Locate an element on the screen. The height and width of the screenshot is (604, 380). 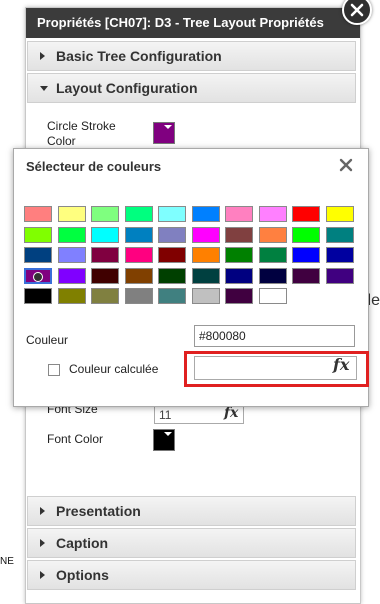
section-label: Basic Tree Configuration is located at coordinates (139, 56).